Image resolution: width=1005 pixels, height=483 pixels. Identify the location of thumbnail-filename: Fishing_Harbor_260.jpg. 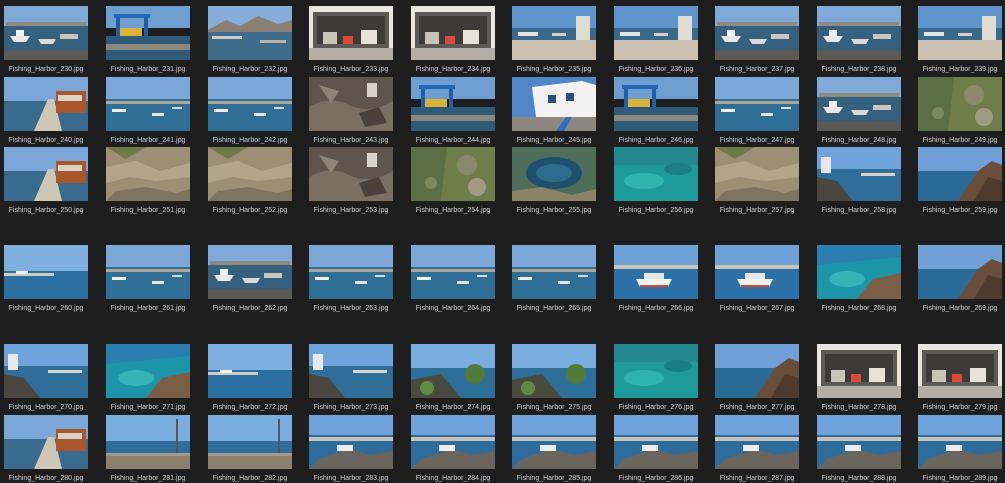
(46, 308).